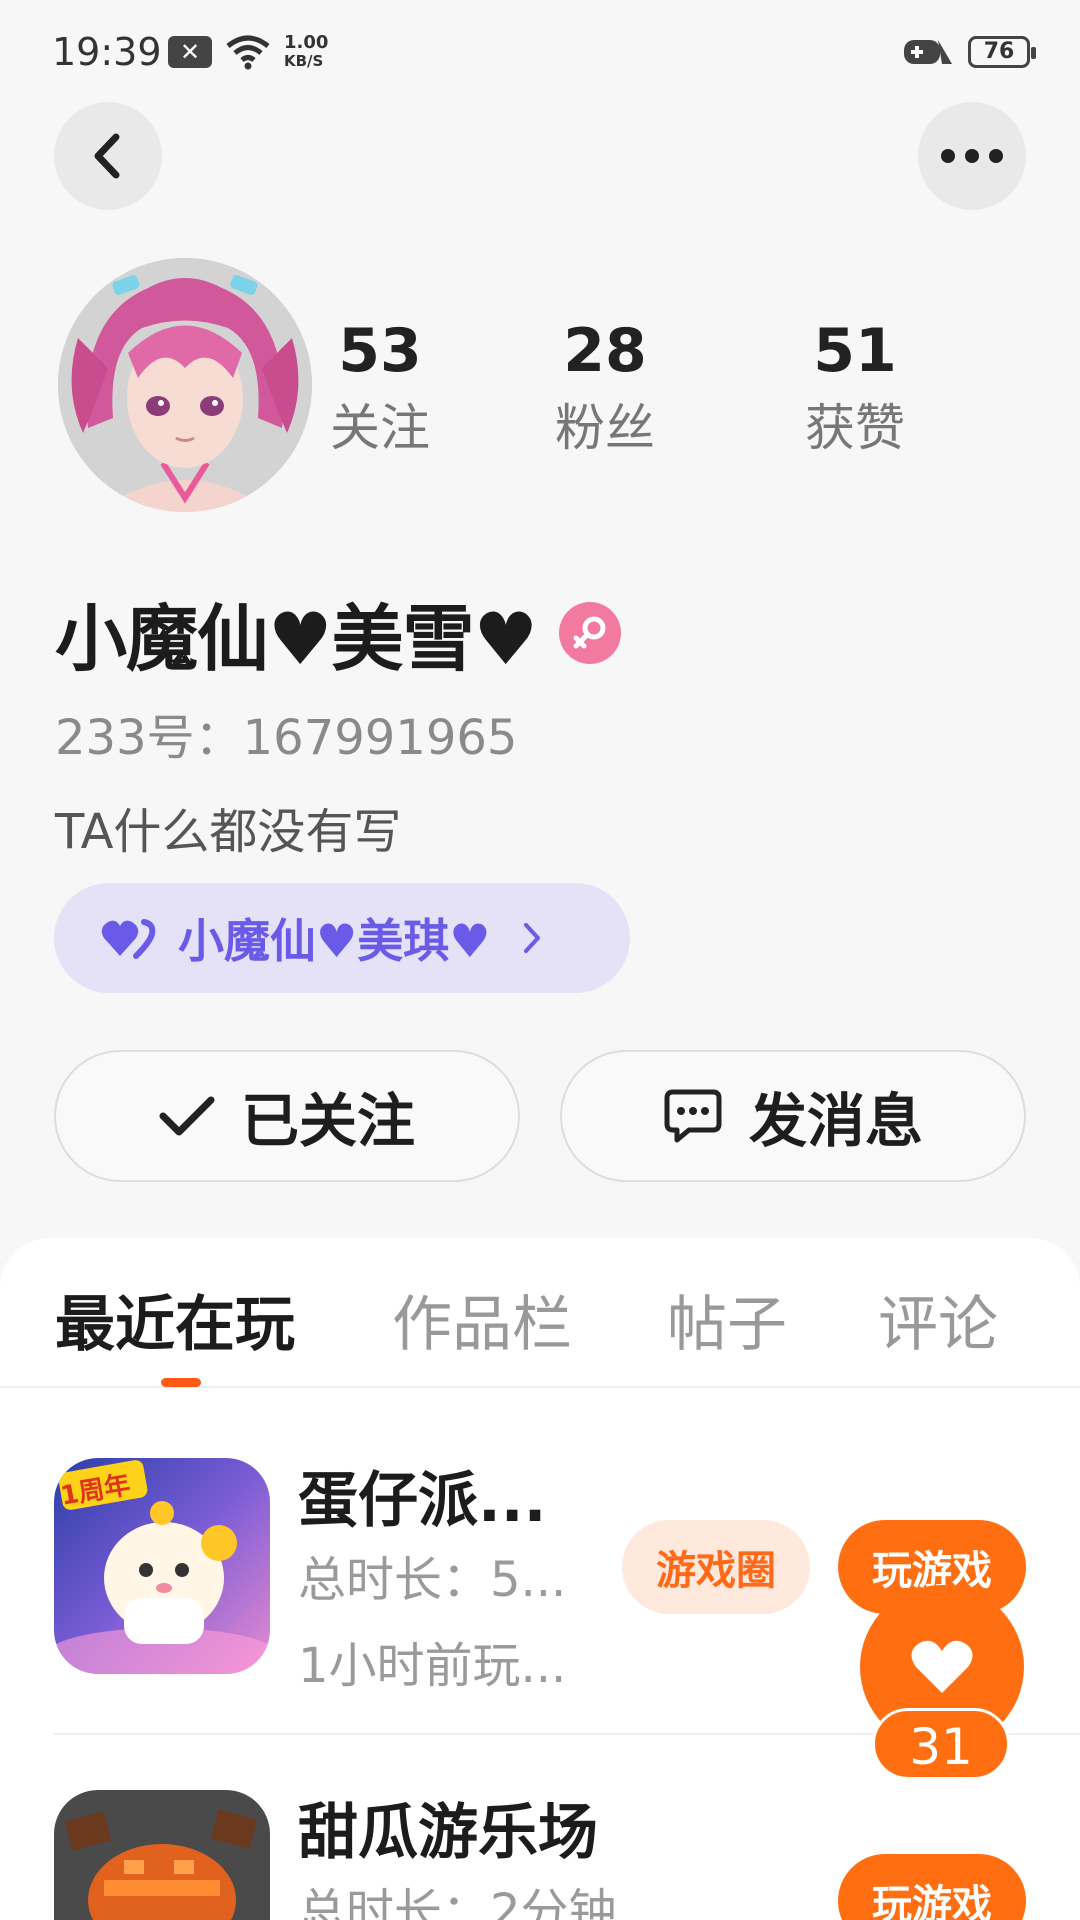 The height and width of the screenshot is (1920, 1080). I want to click on notification-icon: ✕, so click(190, 52).